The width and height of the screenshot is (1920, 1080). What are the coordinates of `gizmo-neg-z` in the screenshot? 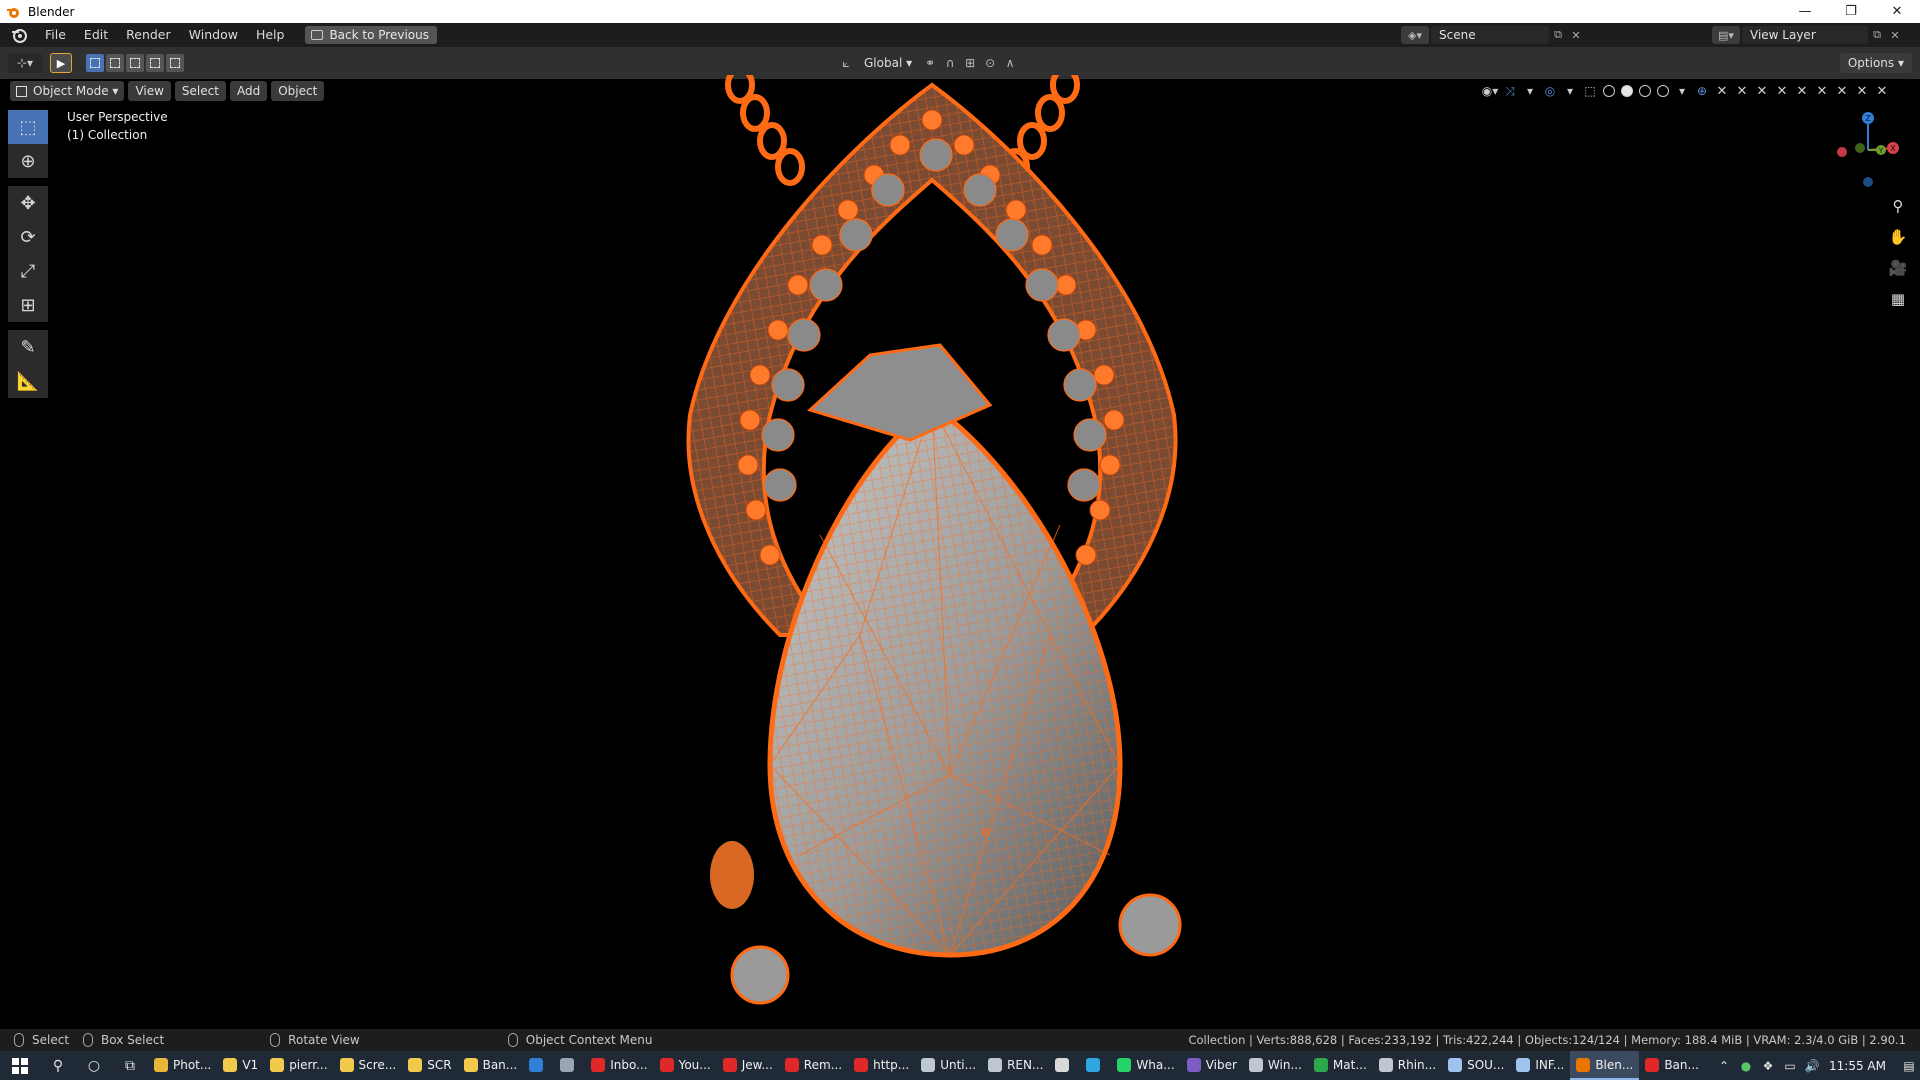 It's located at (1868, 182).